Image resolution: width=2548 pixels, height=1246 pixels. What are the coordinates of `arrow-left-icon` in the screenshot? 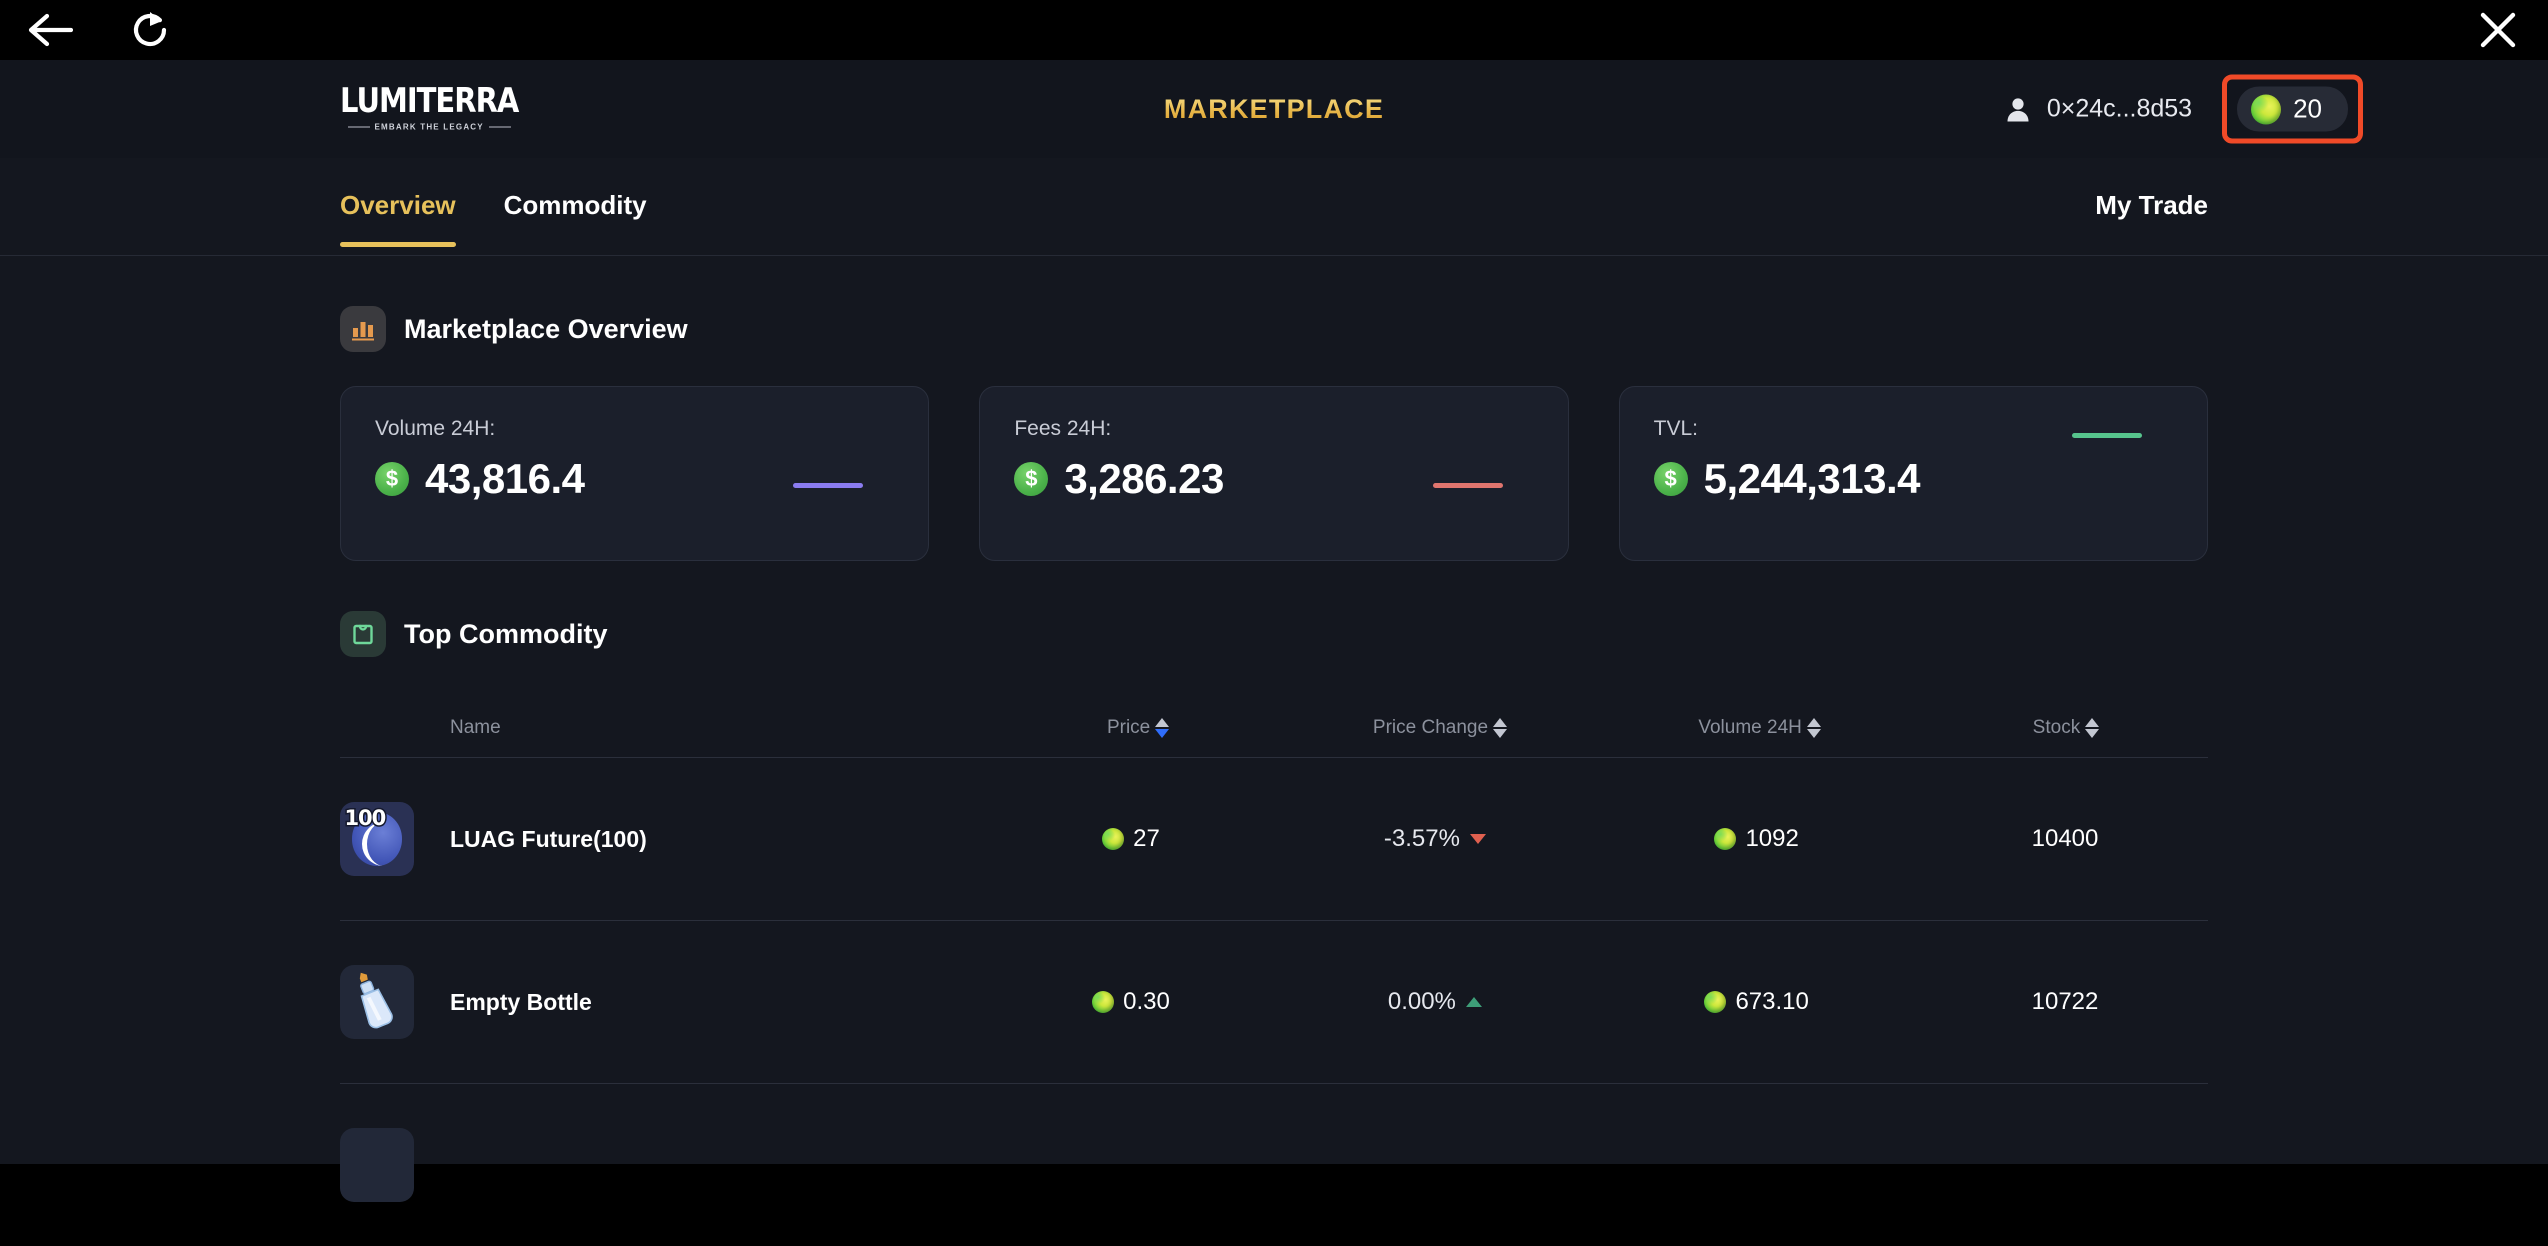 It's located at (50, 30).